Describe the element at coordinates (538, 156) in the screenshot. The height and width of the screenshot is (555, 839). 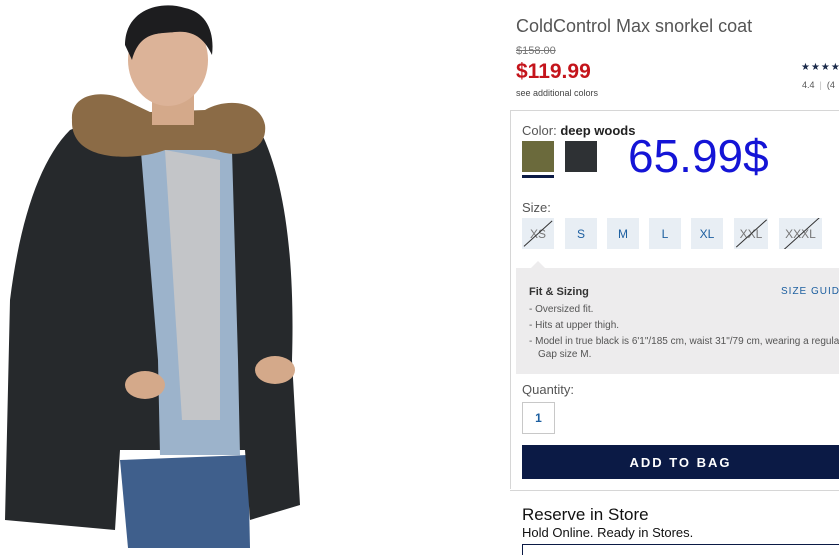
I see `color-swatch-deep-woods` at that location.